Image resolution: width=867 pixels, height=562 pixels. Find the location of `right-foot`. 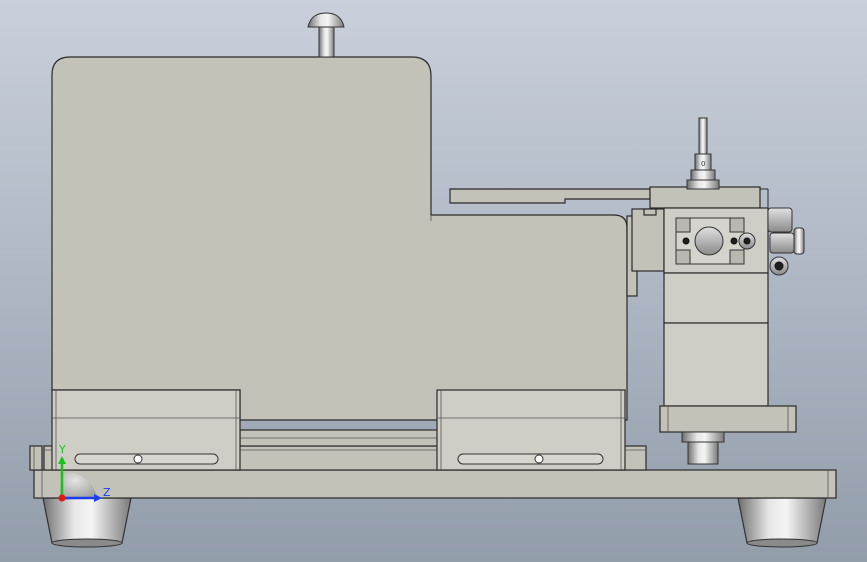

right-foot is located at coordinates (782, 522).